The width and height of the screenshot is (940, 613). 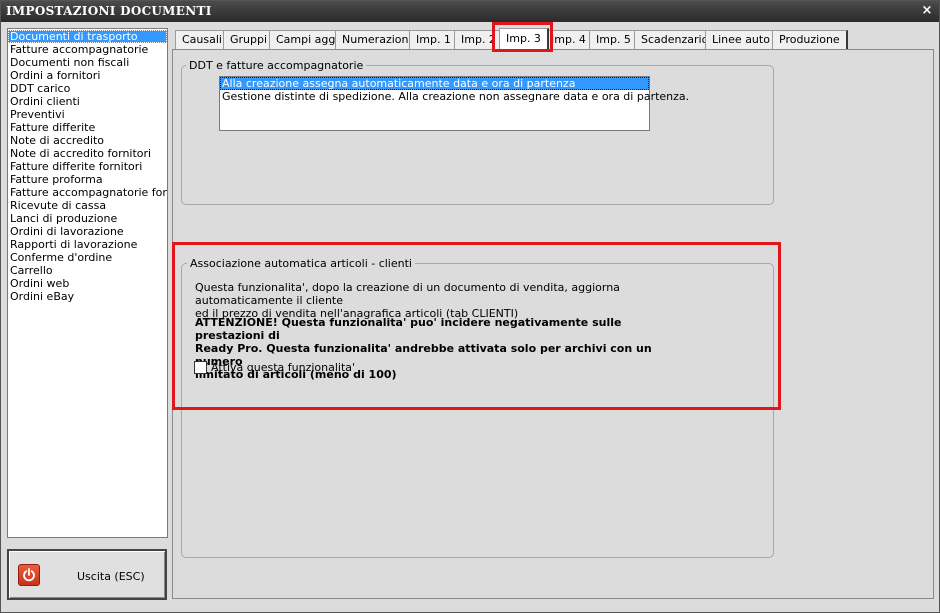 What do you see at coordinates (87, 88) in the screenshot?
I see `document-type-item: DDT carico` at bounding box center [87, 88].